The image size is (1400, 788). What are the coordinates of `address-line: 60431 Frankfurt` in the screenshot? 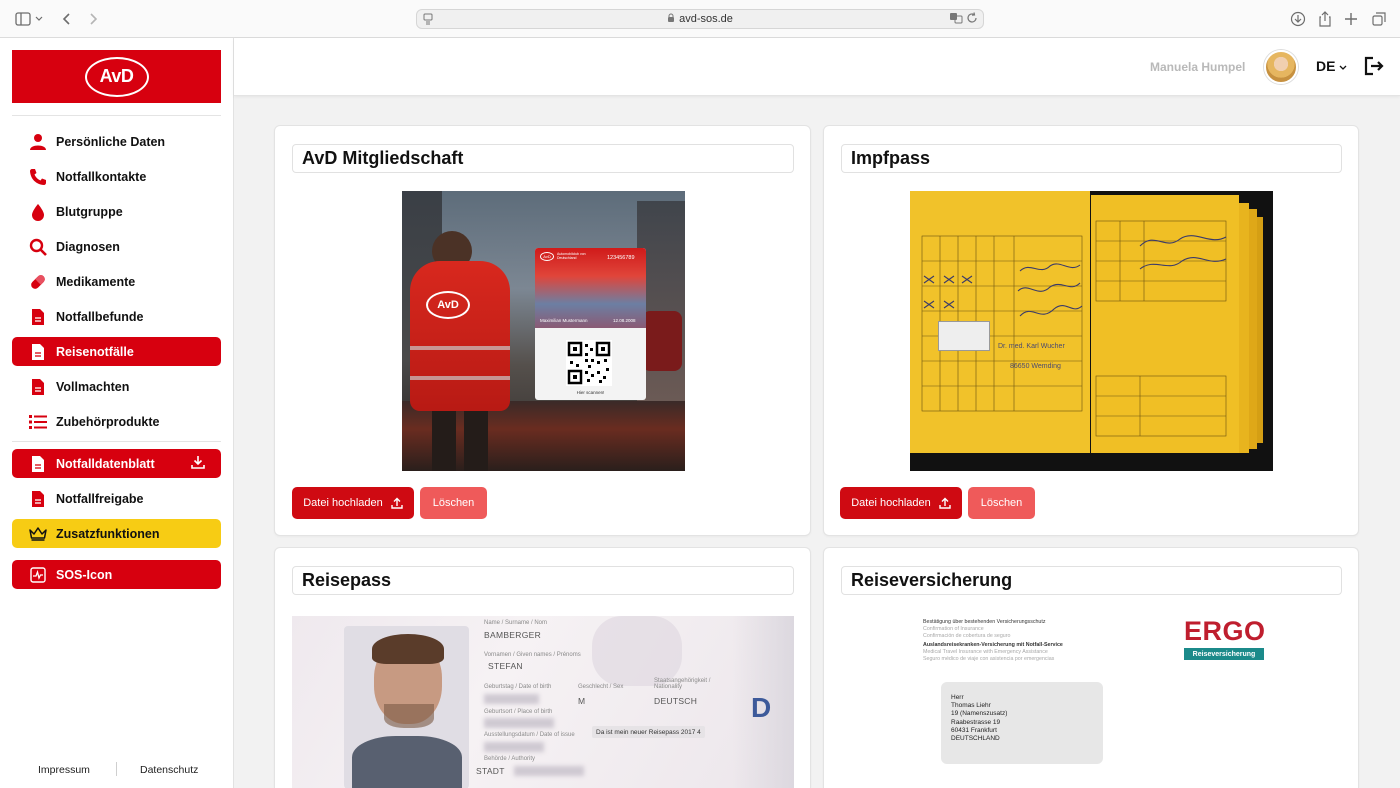 It's located at (974, 730).